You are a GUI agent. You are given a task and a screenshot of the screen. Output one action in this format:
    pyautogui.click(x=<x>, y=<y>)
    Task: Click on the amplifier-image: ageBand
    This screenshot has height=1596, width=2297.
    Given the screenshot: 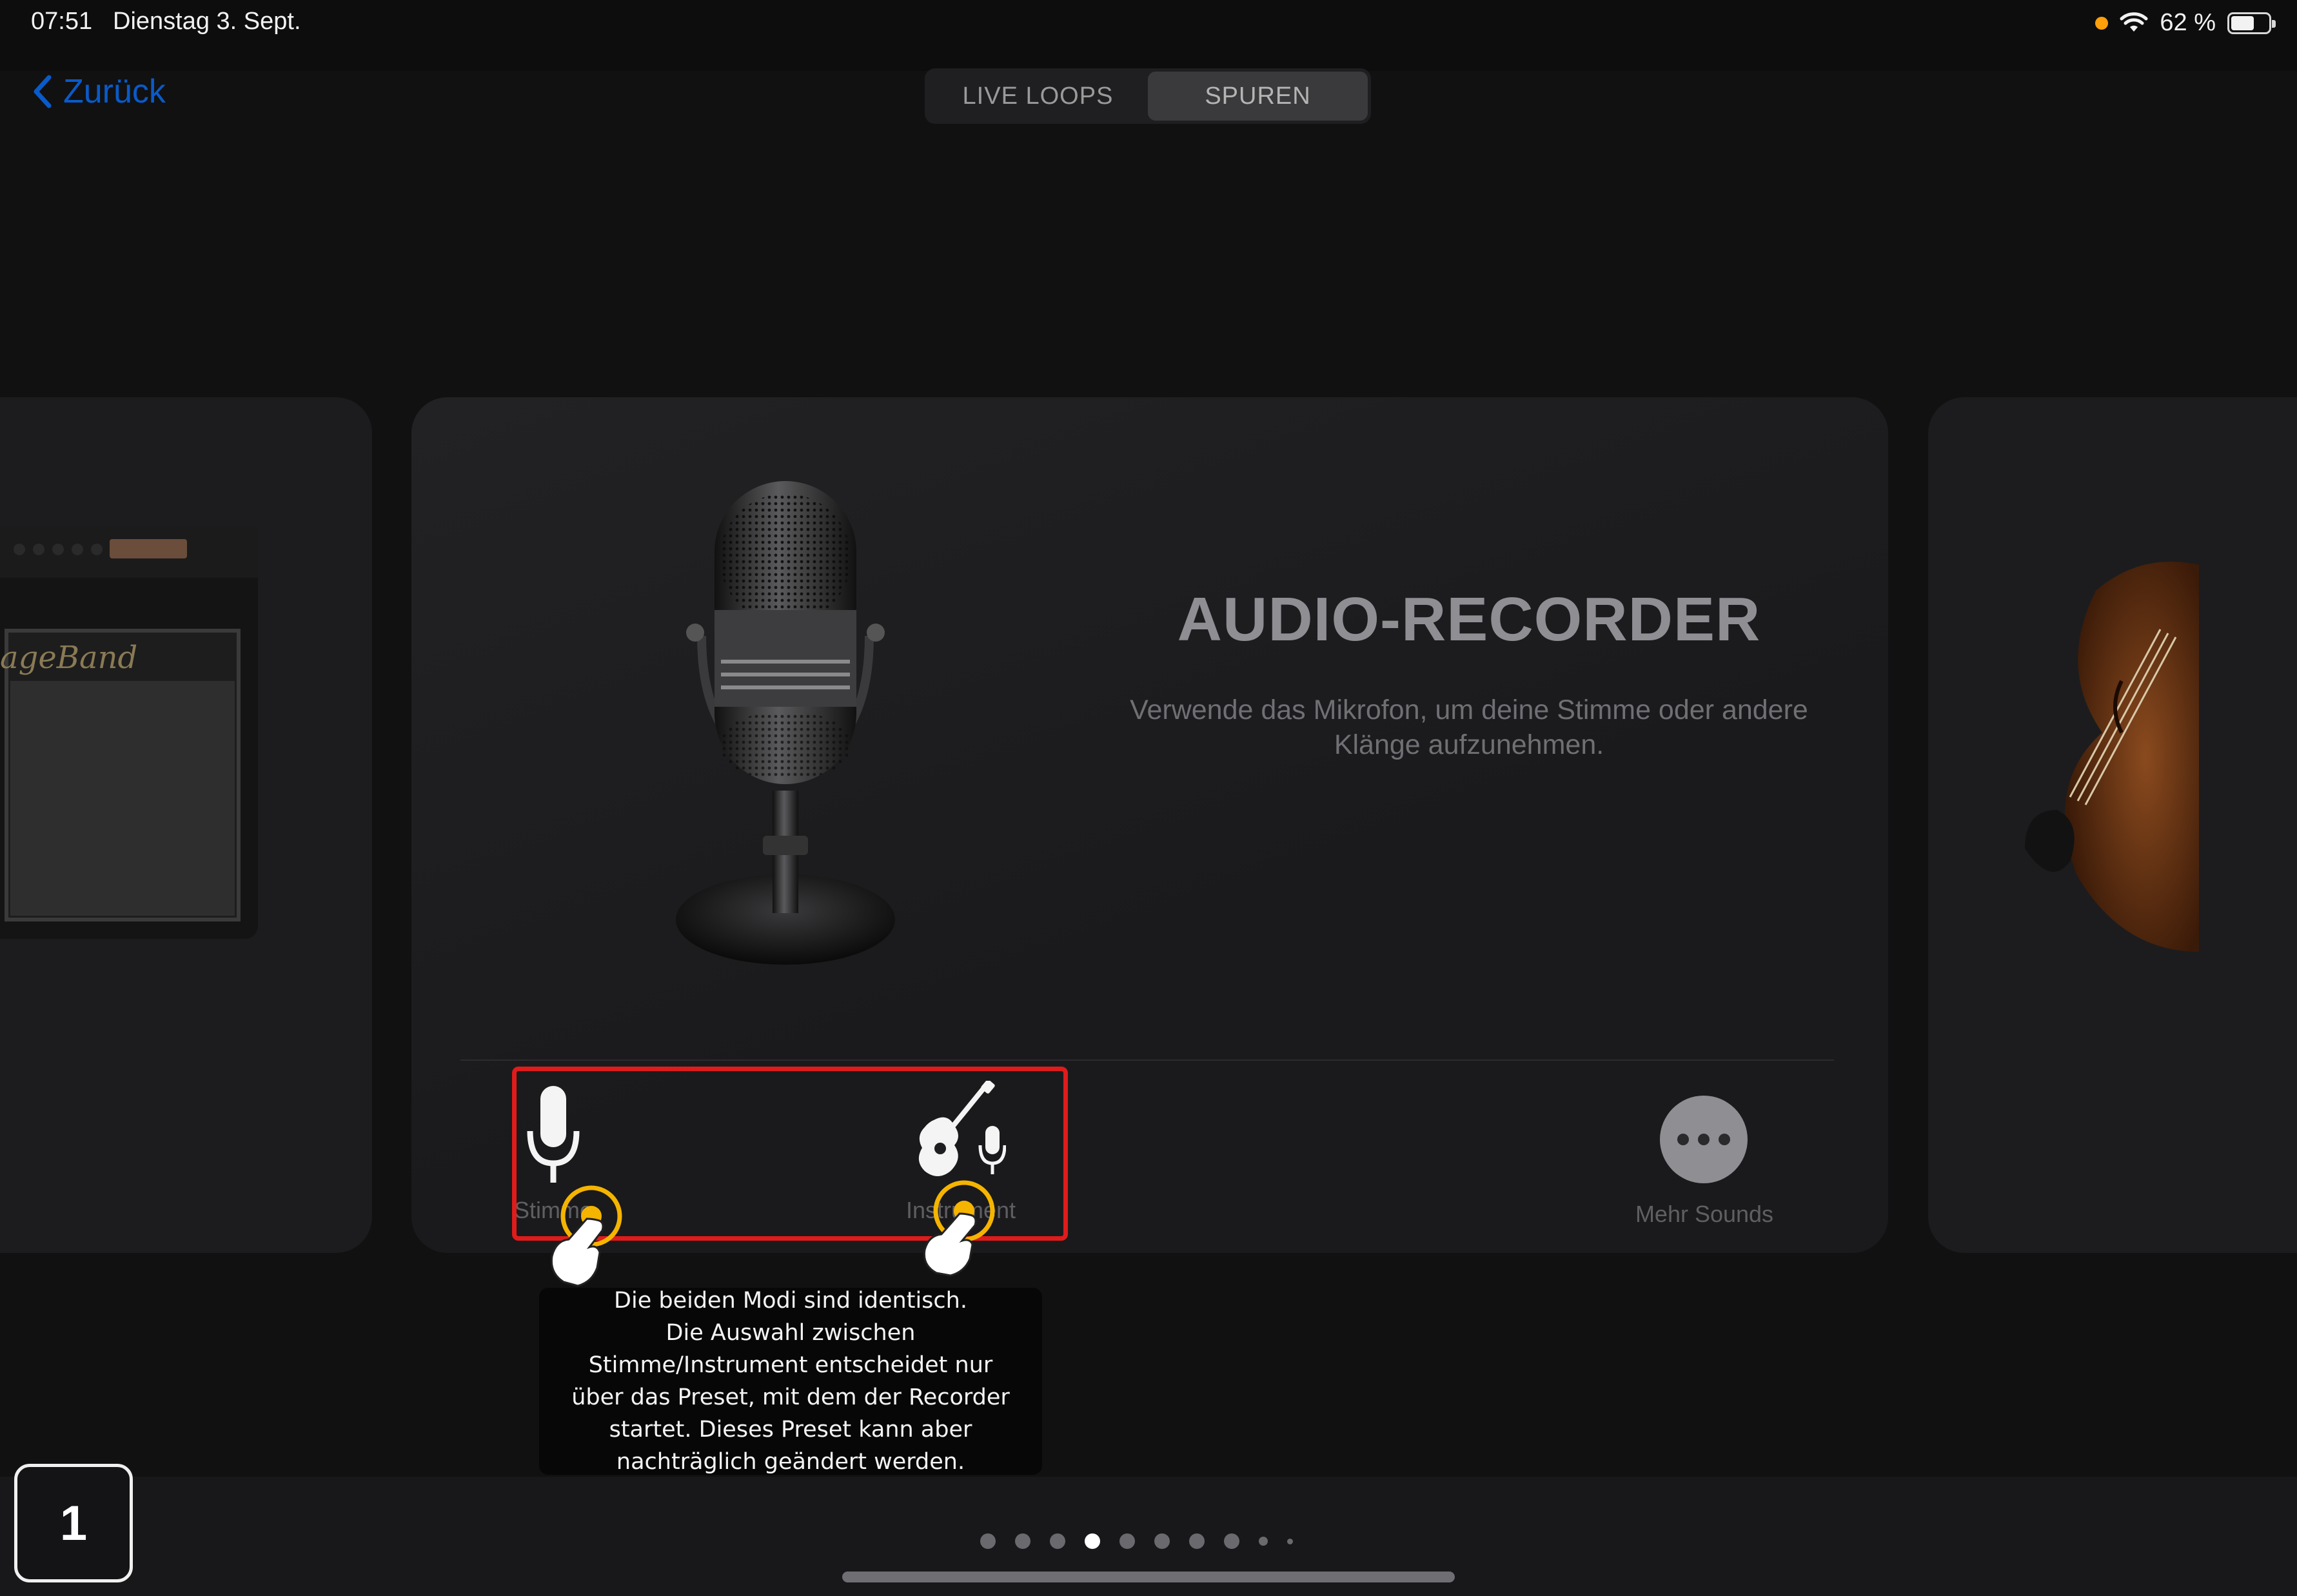 What is the action you would take?
    pyautogui.click(x=129, y=732)
    